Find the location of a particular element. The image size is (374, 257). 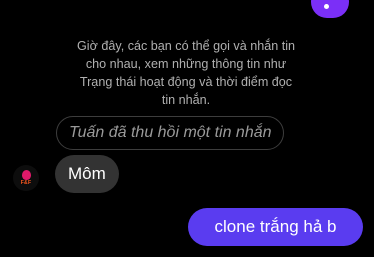

avatar: F&F is located at coordinates (26, 178).